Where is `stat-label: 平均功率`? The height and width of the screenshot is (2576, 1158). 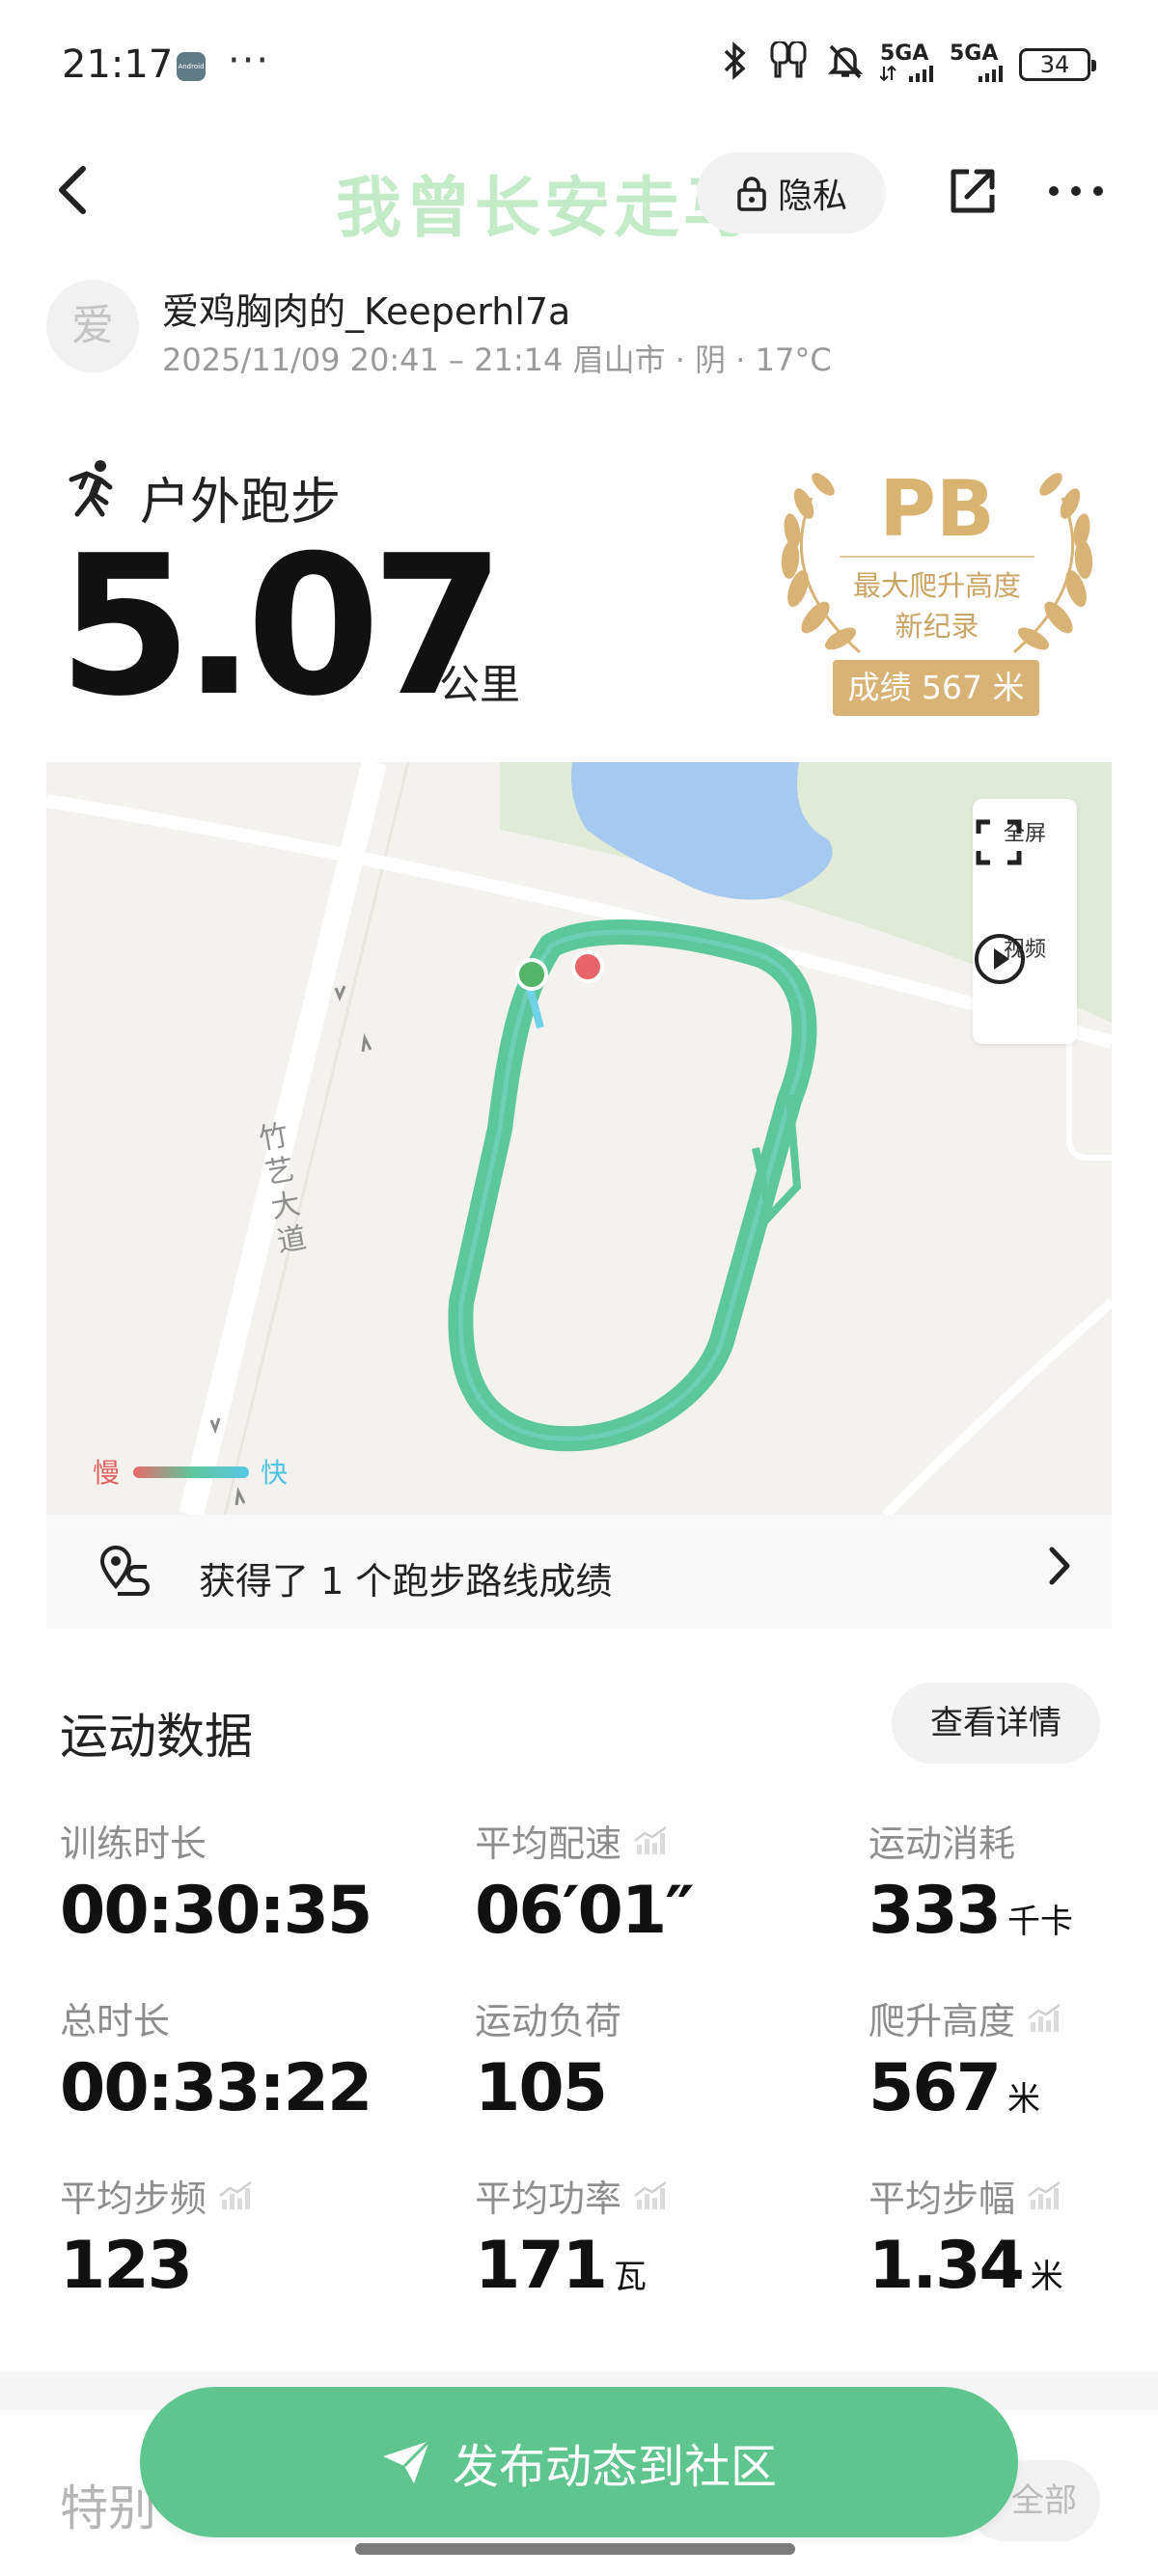
stat-label: 平均功率 is located at coordinates (572, 2195).